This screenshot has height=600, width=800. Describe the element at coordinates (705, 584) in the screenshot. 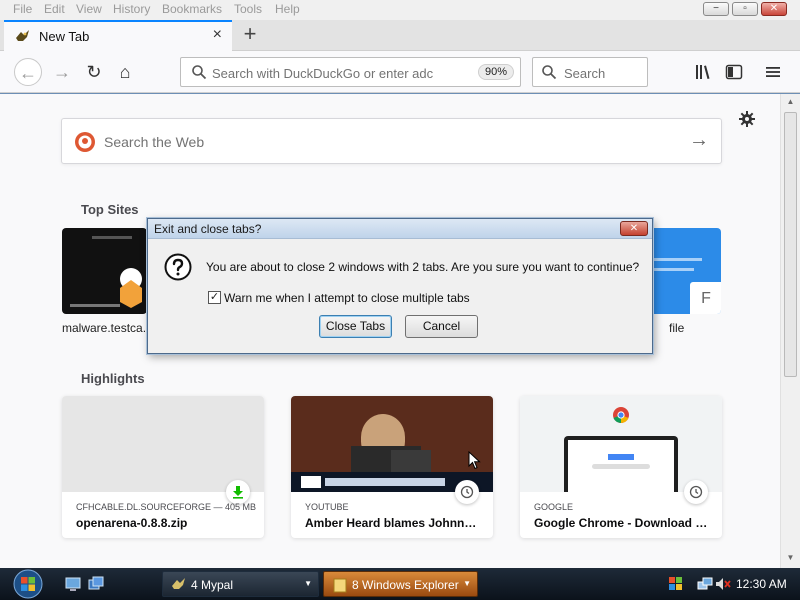

I see `network-icon` at that location.